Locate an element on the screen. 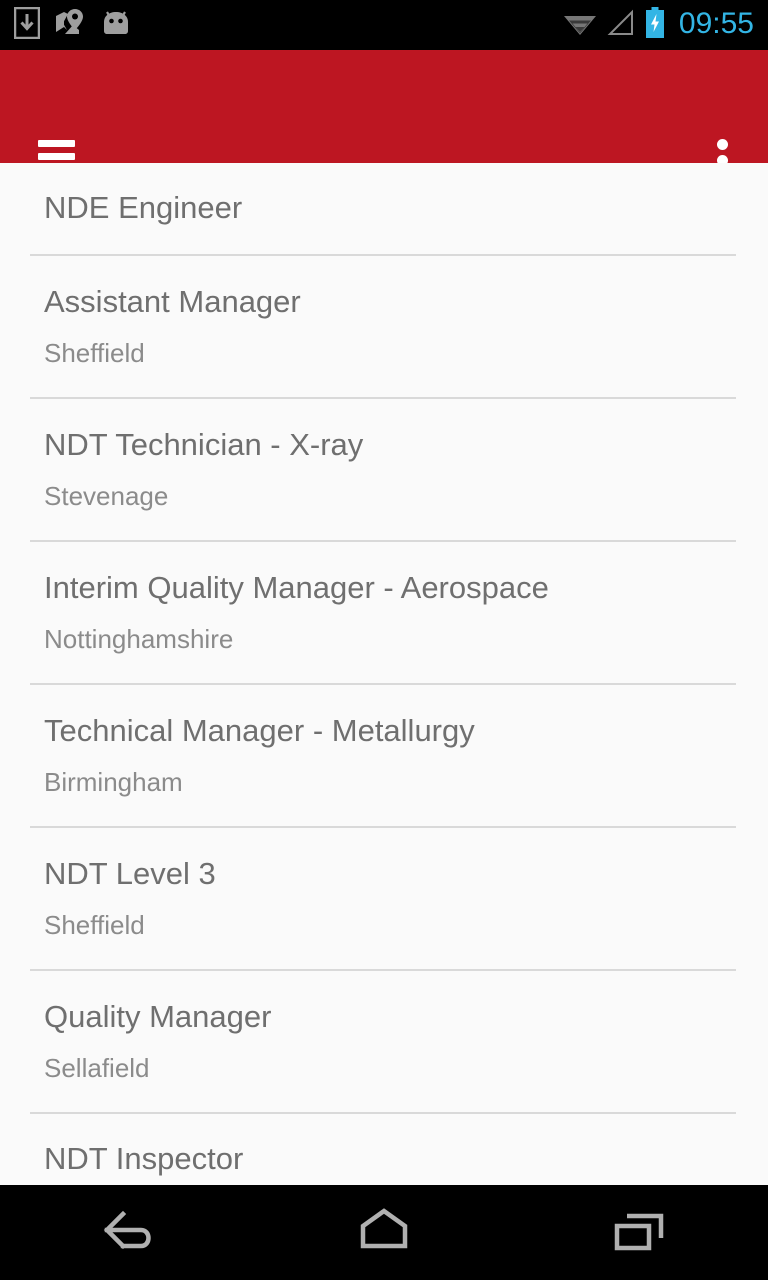 This screenshot has width=768, height=1280. status-bar: 09:55 is located at coordinates (384, 25).